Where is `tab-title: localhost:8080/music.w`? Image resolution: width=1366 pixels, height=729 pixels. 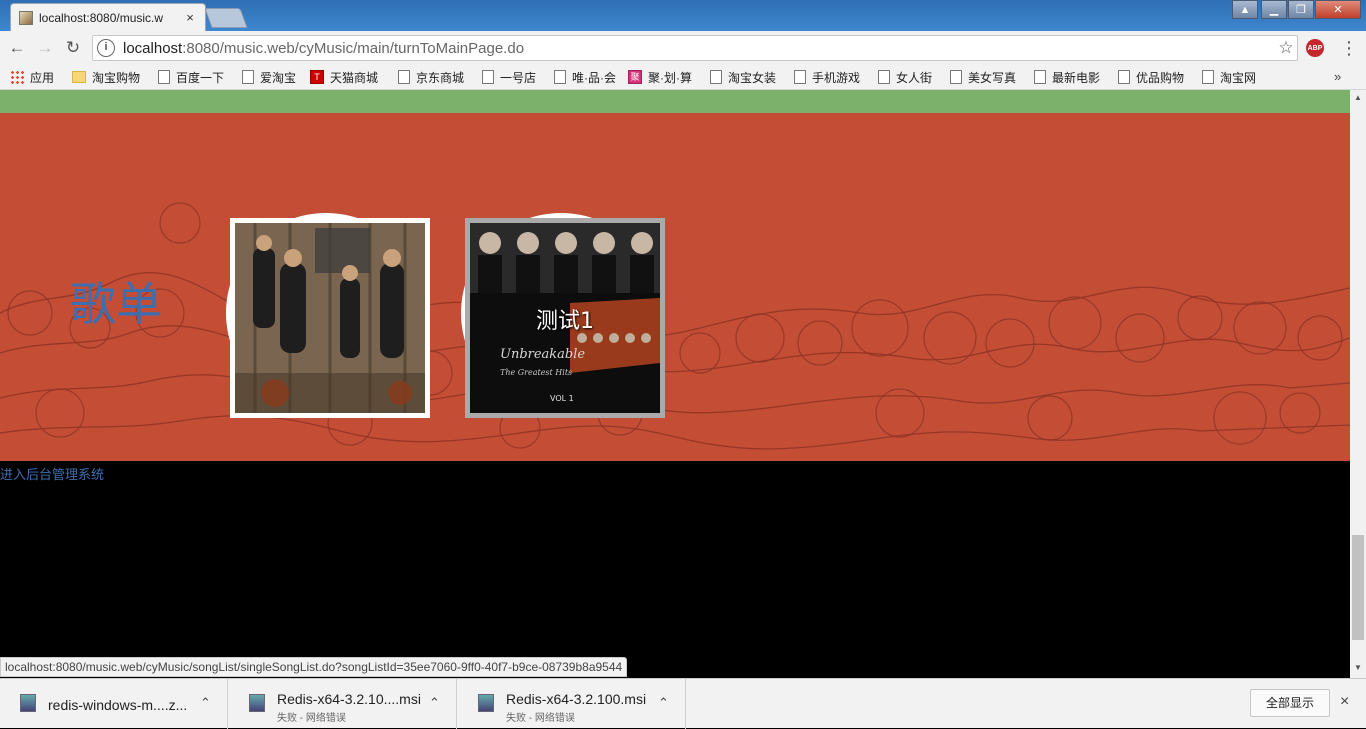 tab-title: localhost:8080/music.w is located at coordinates (101, 17).